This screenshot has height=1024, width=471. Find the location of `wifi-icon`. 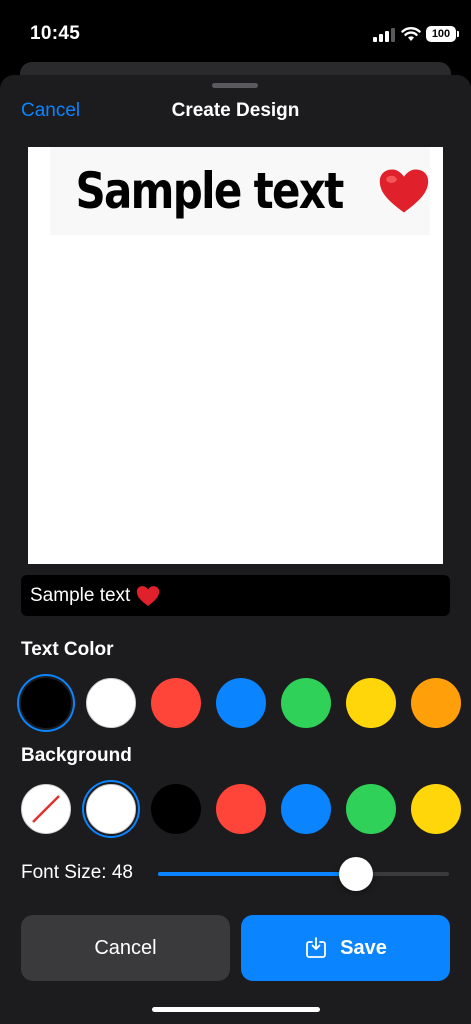

wifi-icon is located at coordinates (411, 34).